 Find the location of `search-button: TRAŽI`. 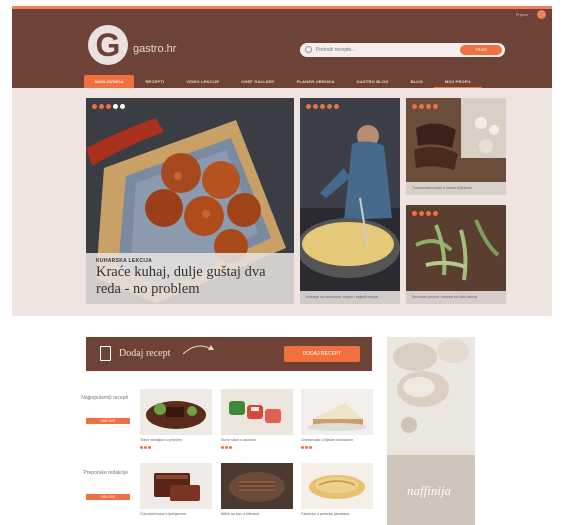

search-button: TRAŽI is located at coordinates (481, 50).